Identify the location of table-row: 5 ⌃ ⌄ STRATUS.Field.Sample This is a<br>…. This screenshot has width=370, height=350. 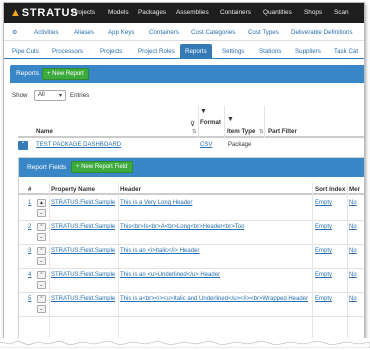
(191, 305).